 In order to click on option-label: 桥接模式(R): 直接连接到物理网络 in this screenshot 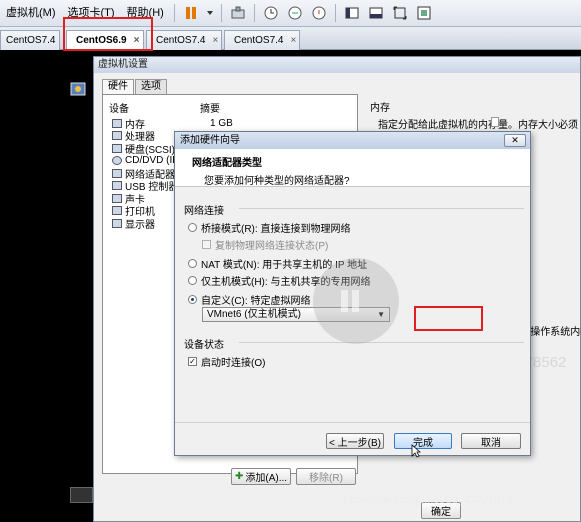, I will do `click(276, 229)`.